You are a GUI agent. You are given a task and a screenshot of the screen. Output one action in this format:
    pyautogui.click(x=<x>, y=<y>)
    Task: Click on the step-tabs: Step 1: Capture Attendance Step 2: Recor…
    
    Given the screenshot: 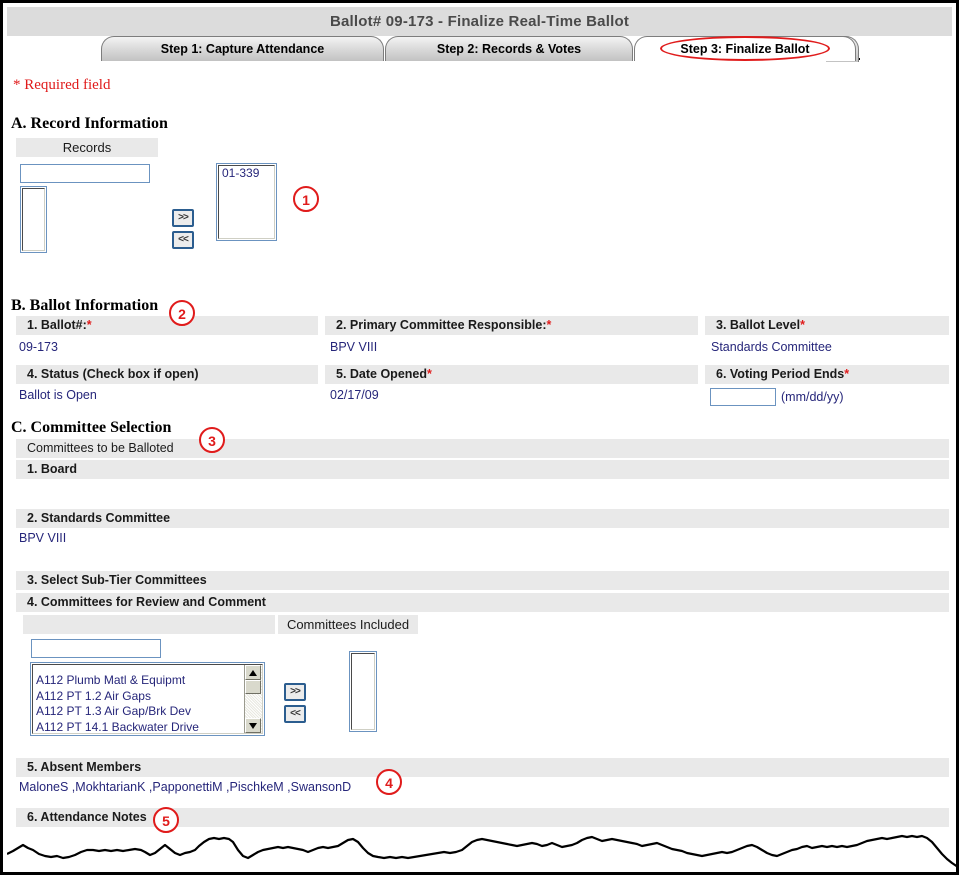 What is the action you would take?
    pyautogui.click(x=479, y=49)
    